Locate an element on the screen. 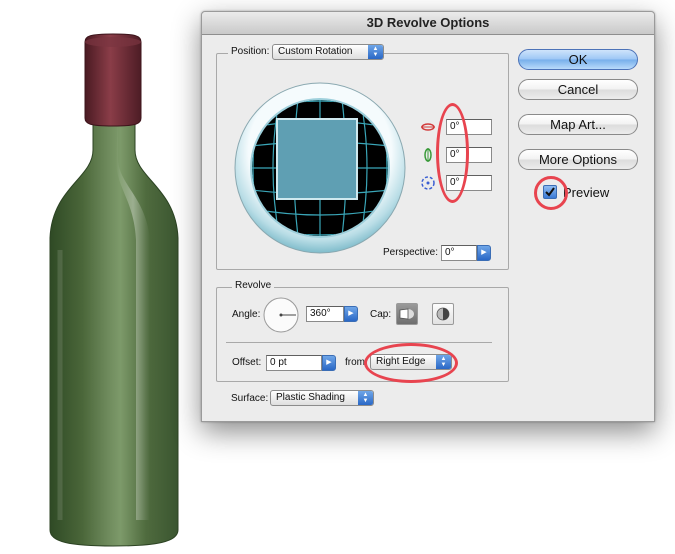 The width and height of the screenshot is (675, 554). angle-slider-button: ▶ is located at coordinates (351, 314).